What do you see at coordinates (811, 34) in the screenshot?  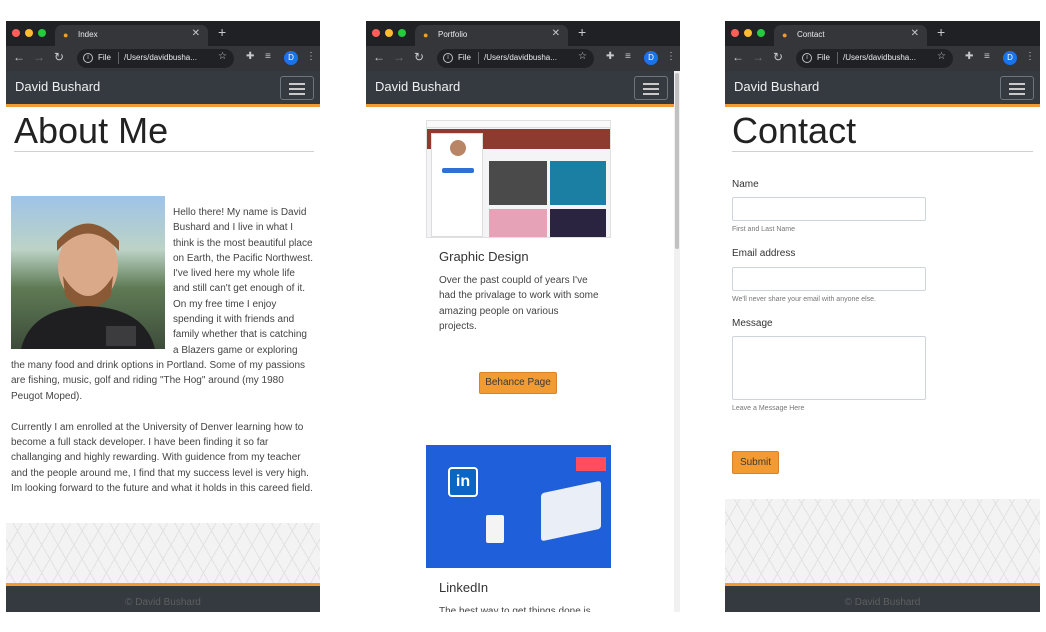 I see `tab-title: Contact` at bounding box center [811, 34].